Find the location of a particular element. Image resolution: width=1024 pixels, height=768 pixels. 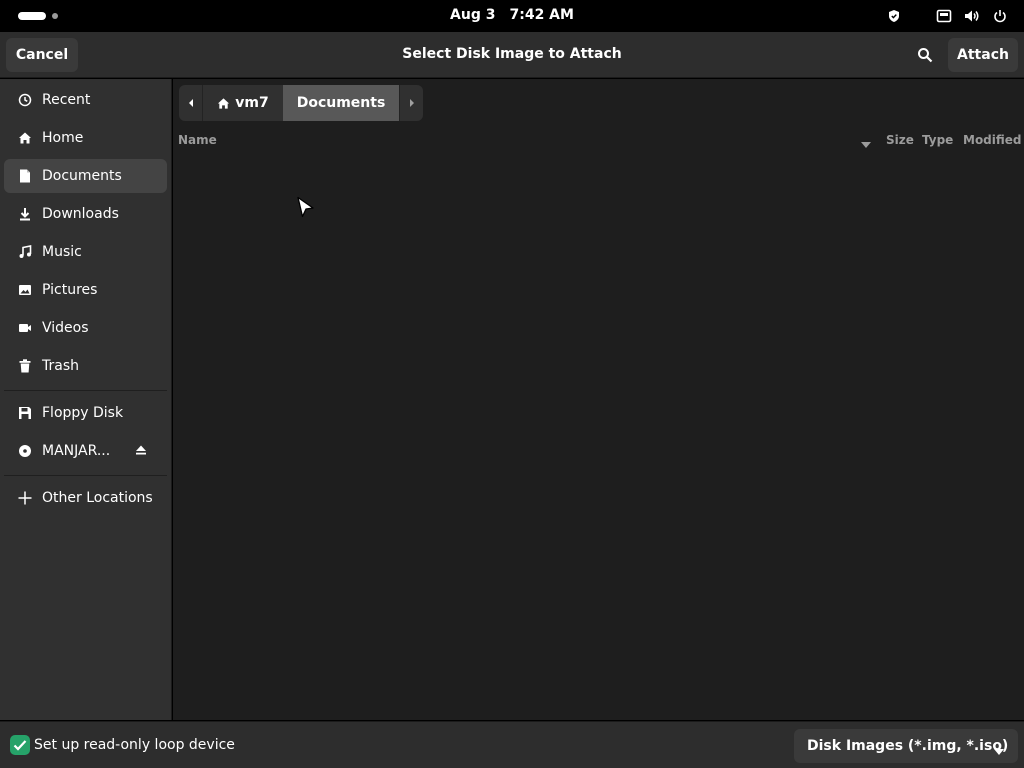

sidebar-item-label: Downloads is located at coordinates (80, 214).